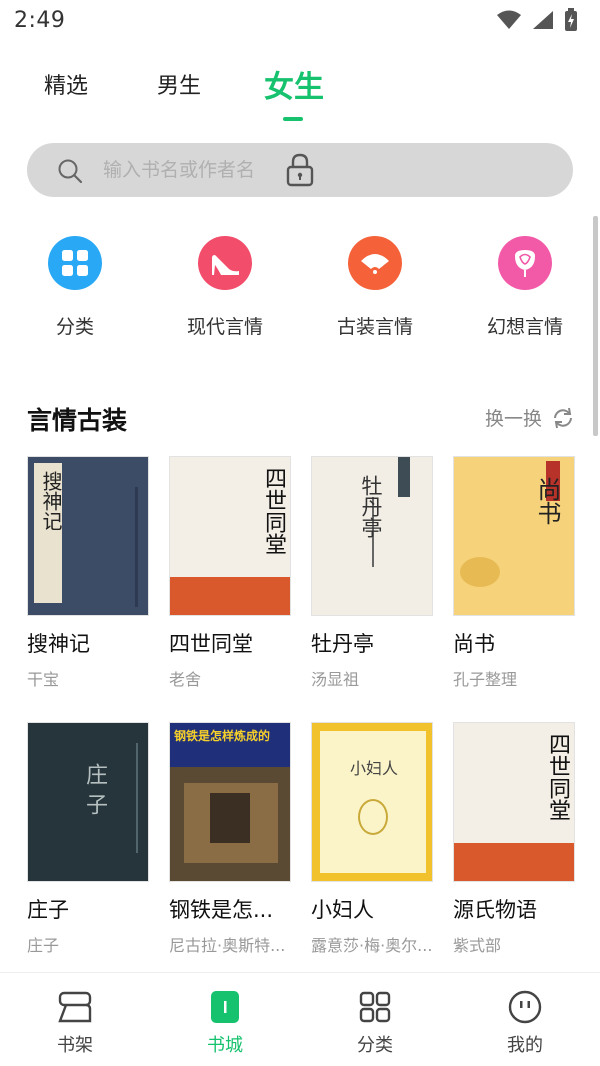 The height and width of the screenshot is (1066, 600). I want to click on status-icons, so click(537, 20).